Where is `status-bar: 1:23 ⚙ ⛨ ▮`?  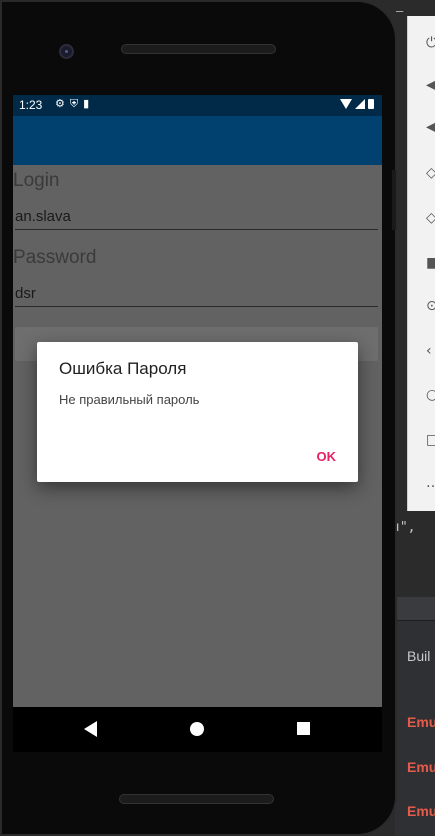 status-bar: 1:23 ⚙ ⛨ ▮ is located at coordinates (197, 105).